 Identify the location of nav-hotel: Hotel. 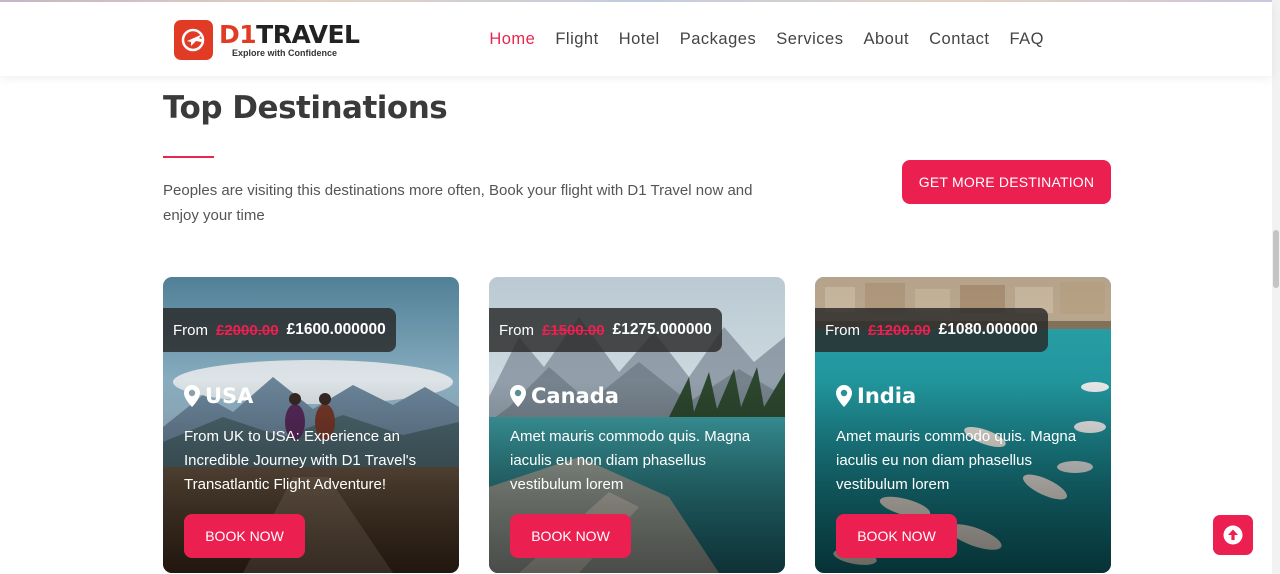
(639, 39).